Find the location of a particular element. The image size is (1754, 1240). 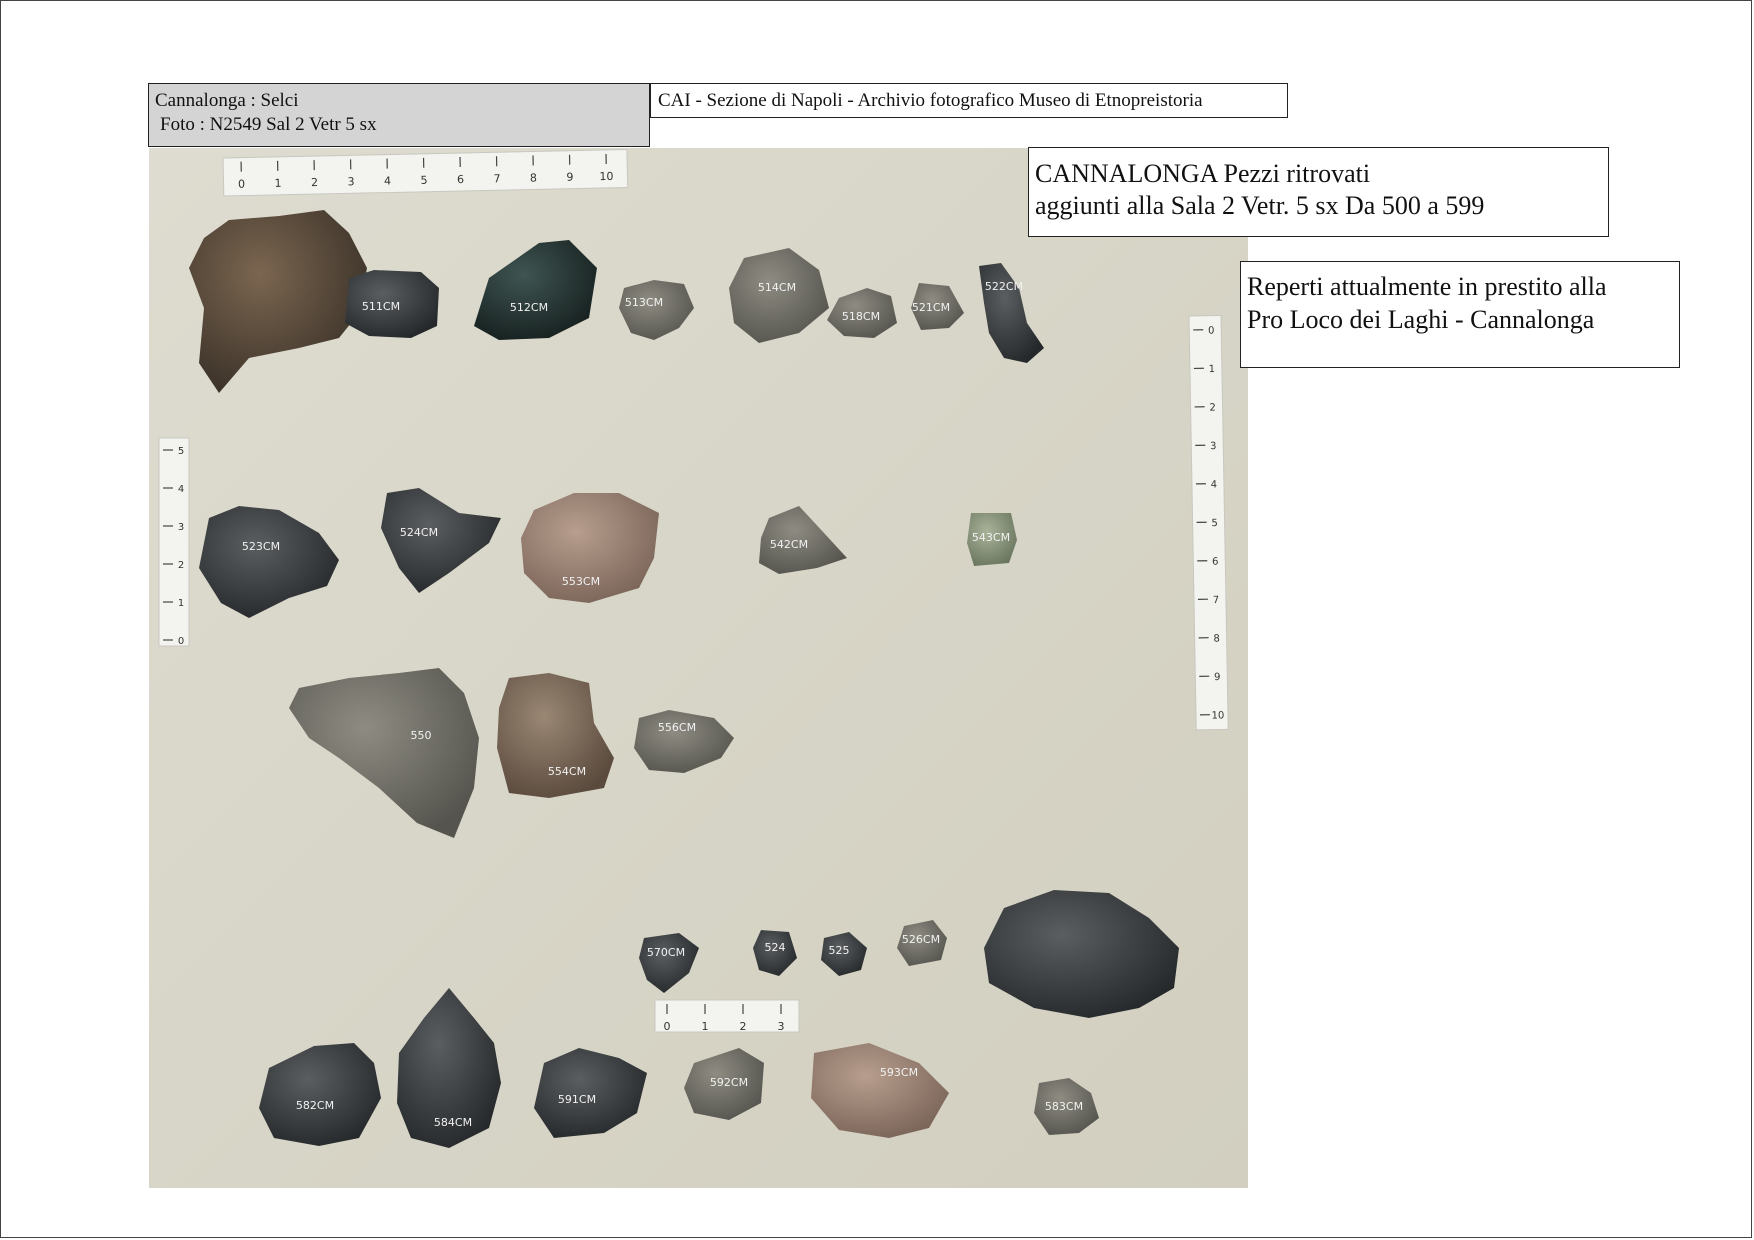

artifact-label: 584CM is located at coordinates (453, 1122).